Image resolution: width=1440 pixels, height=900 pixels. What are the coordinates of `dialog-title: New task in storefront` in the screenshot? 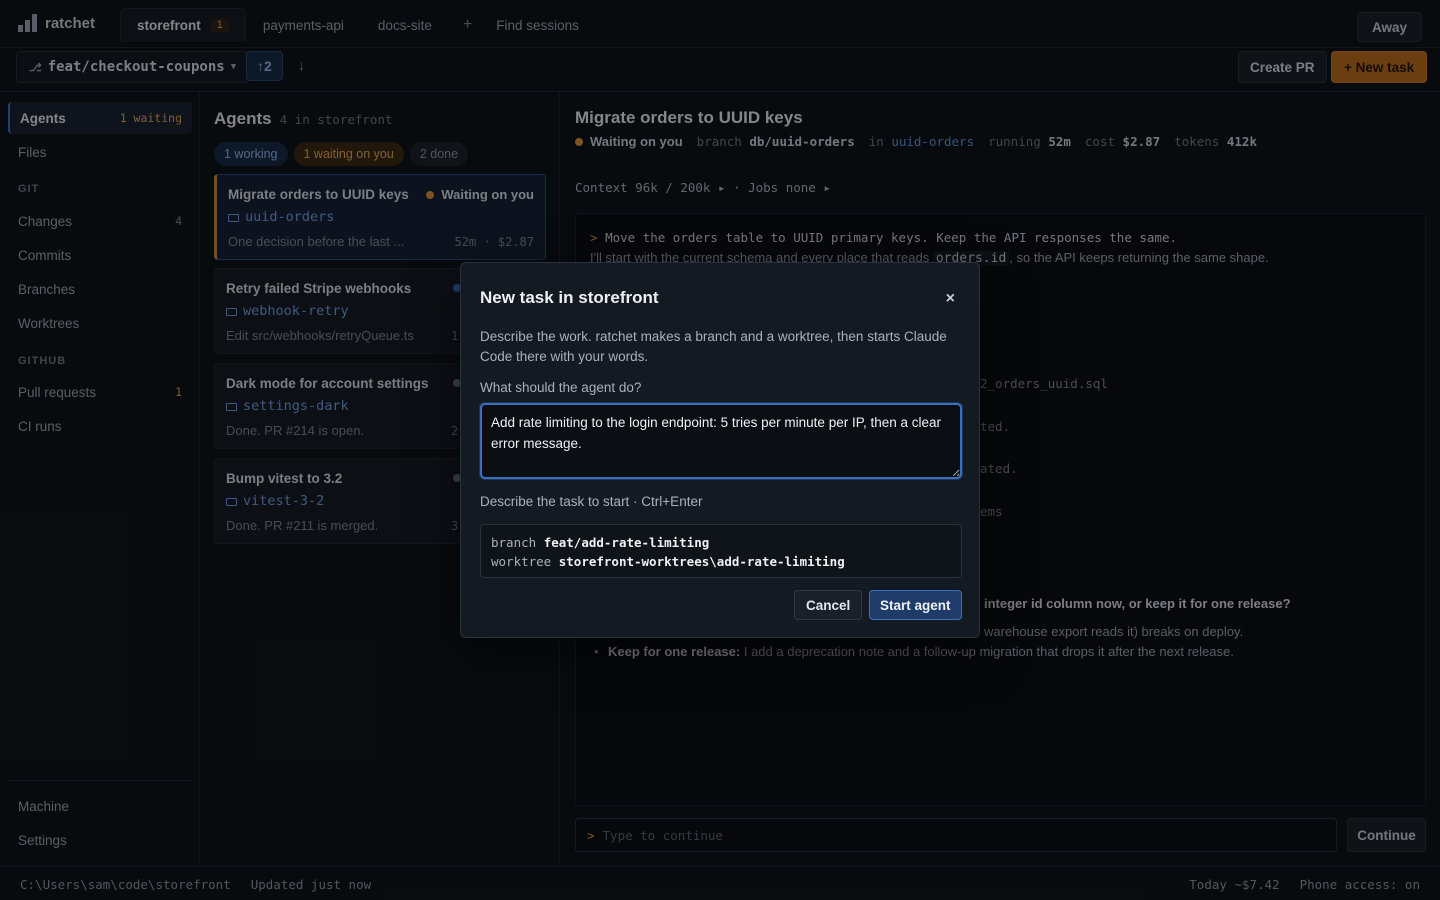 It's located at (569, 297).